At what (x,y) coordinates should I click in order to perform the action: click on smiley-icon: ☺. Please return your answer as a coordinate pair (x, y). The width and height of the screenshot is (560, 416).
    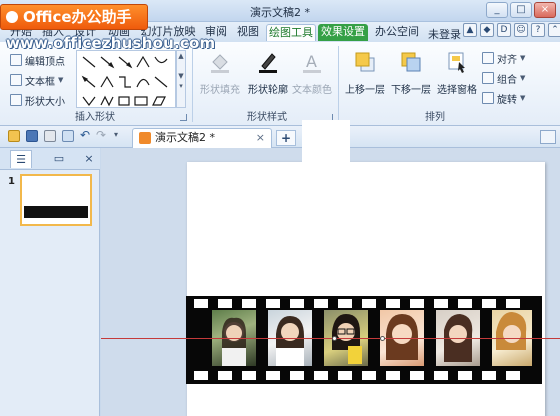
    Looking at the image, I should click on (521, 30).